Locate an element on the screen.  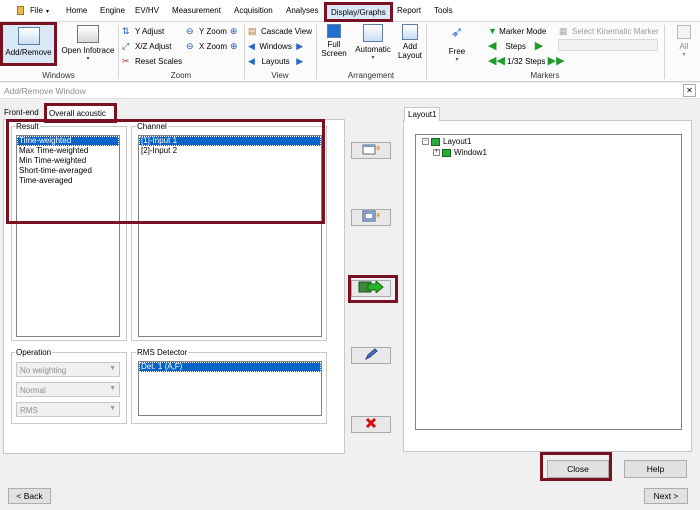
reset-scales-icon: ✂ is located at coordinates (126, 61).